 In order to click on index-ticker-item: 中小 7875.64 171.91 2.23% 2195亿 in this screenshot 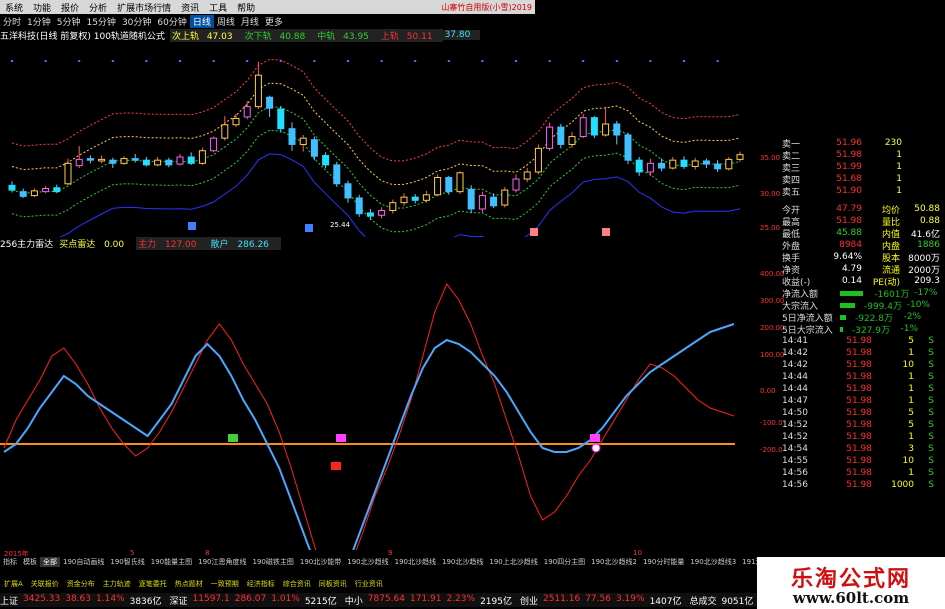, I will do `click(432, 600)`.